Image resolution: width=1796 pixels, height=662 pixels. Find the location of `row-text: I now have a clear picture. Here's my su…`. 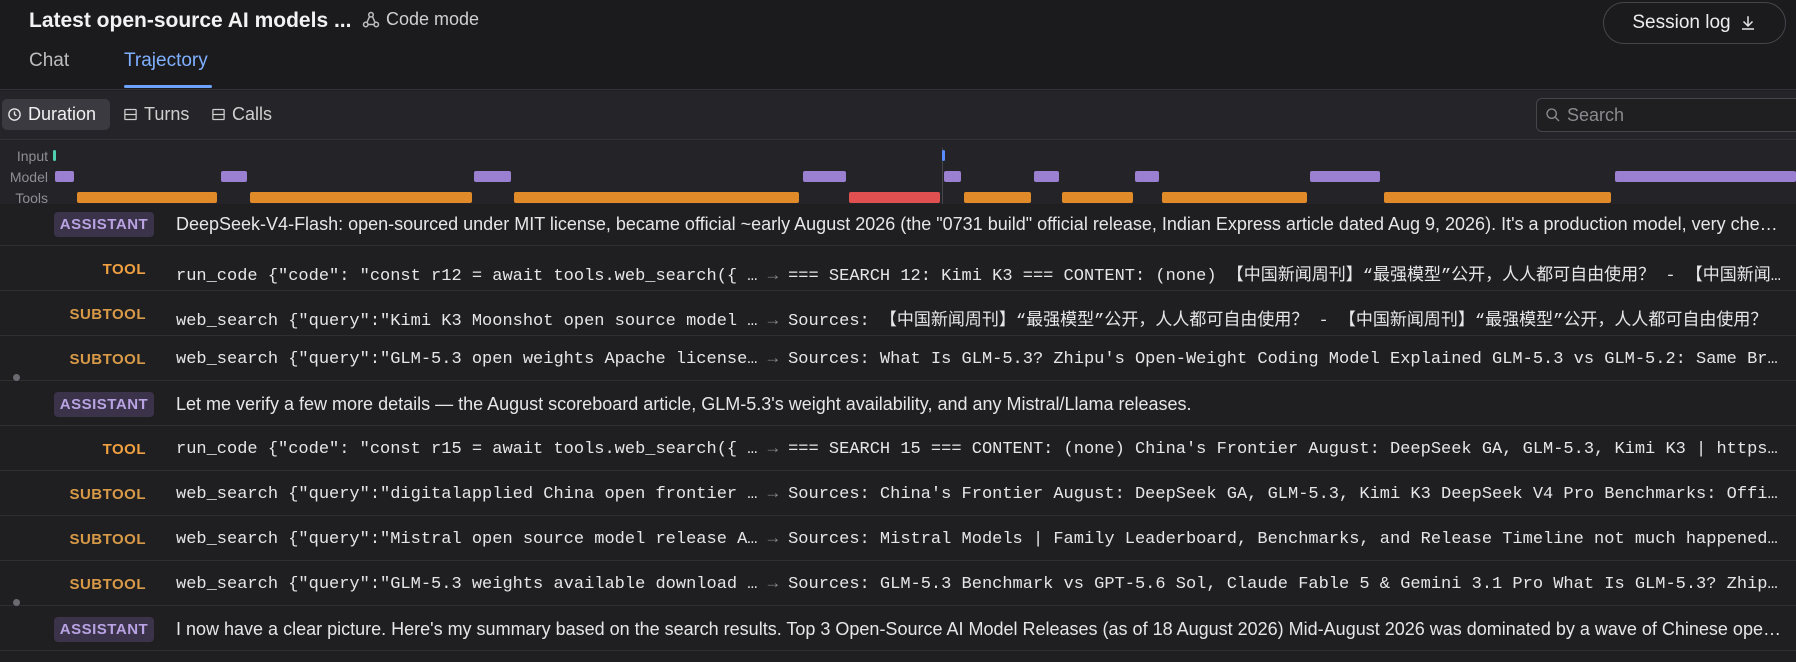

row-text: I now have a clear picture. Here's my su… is located at coordinates (981, 629).